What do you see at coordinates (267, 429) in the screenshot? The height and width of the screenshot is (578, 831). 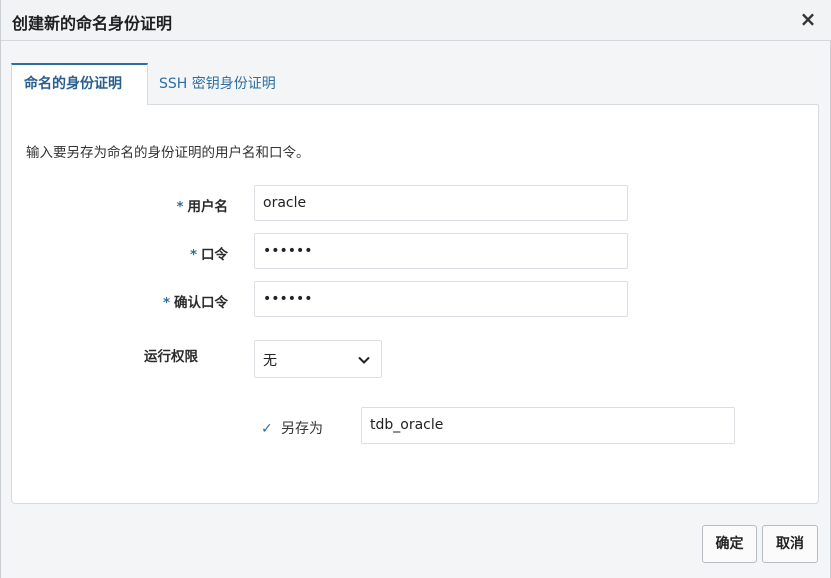 I see `checkmark-icon: ✓` at bounding box center [267, 429].